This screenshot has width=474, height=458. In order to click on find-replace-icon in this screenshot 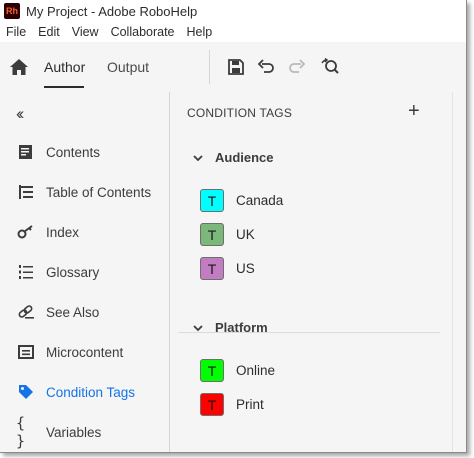, I will do `click(330, 67)`.